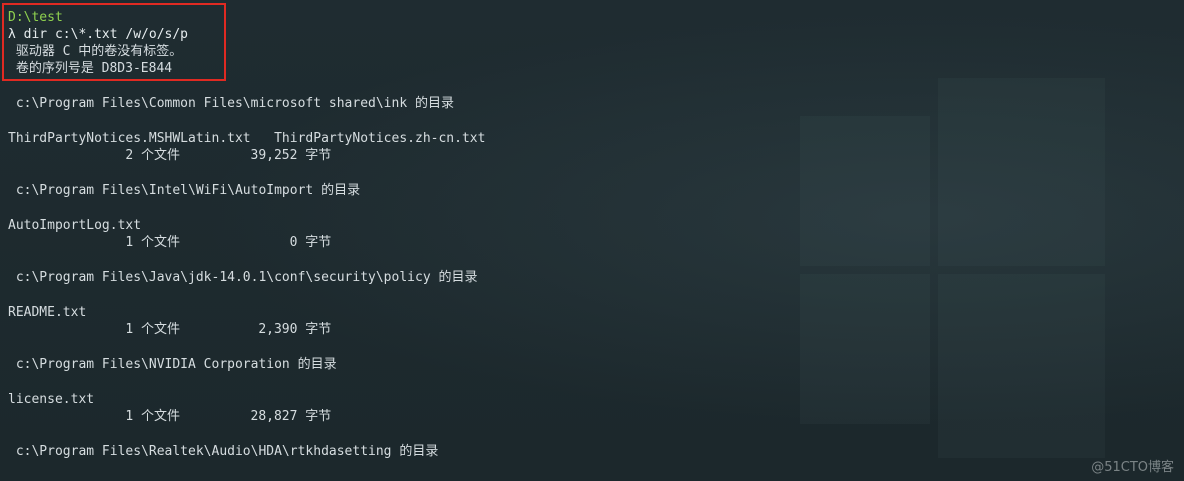 Image resolution: width=1184 pixels, height=481 pixels. What do you see at coordinates (170, 155) in the screenshot?
I see `summary-line: 2 个文件 39,252 字节` at bounding box center [170, 155].